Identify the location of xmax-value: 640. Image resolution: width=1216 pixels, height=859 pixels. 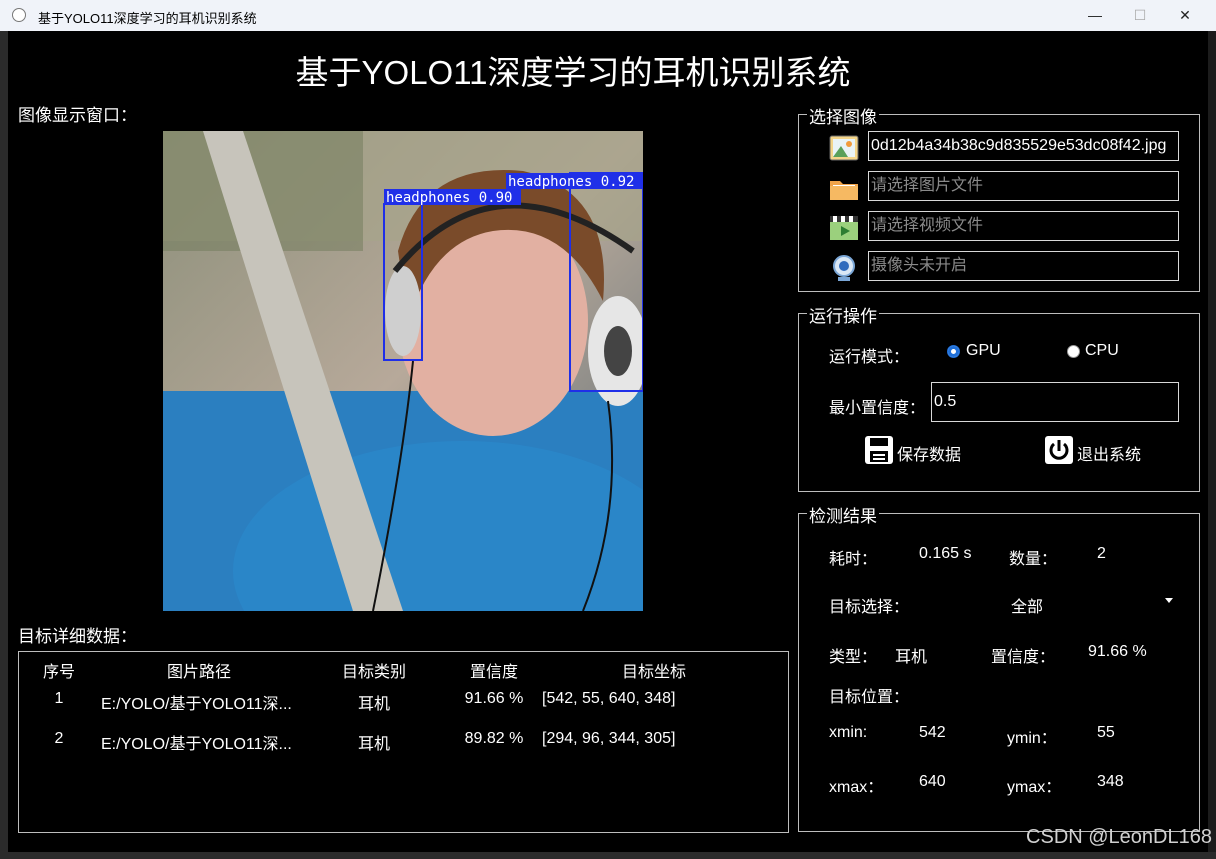
(932, 781).